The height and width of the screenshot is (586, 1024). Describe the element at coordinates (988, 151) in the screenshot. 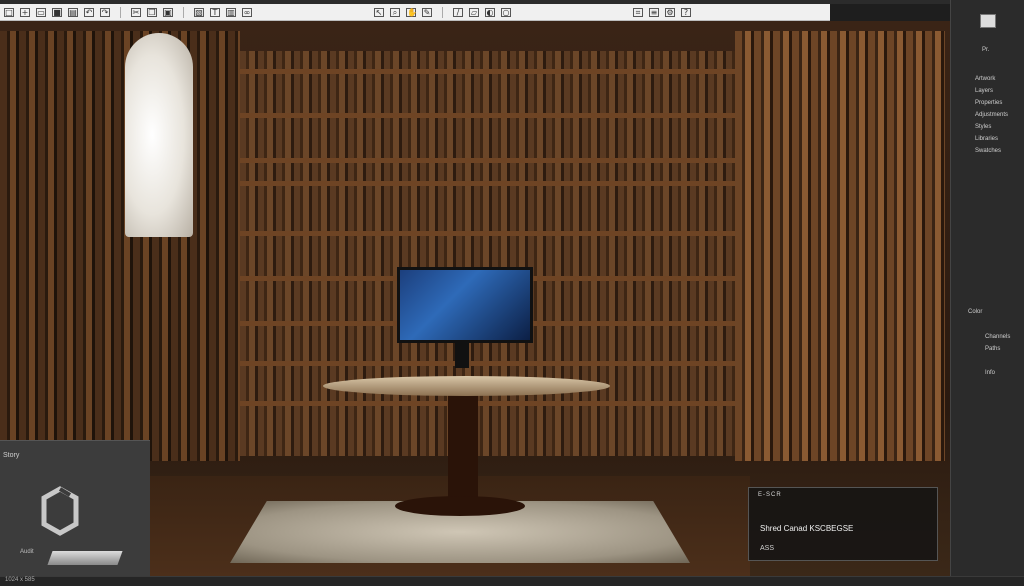

I see `panel-item: Swatches` at that location.